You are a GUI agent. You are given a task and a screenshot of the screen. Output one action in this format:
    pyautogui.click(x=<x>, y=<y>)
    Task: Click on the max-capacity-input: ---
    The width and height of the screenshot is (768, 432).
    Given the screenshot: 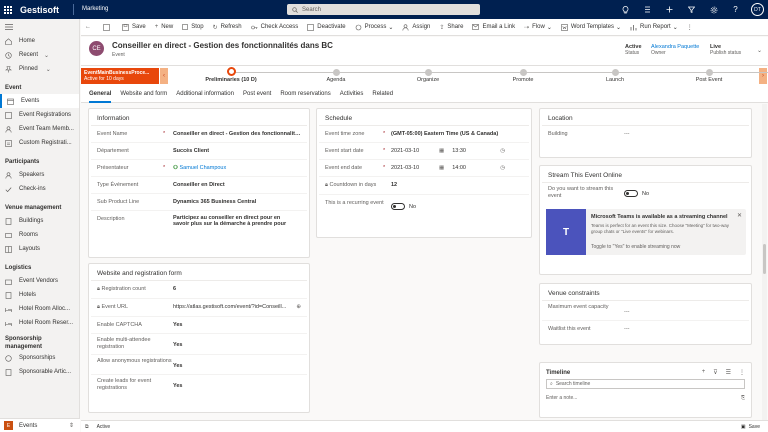 What is the action you would take?
    pyautogui.click(x=683, y=310)
    